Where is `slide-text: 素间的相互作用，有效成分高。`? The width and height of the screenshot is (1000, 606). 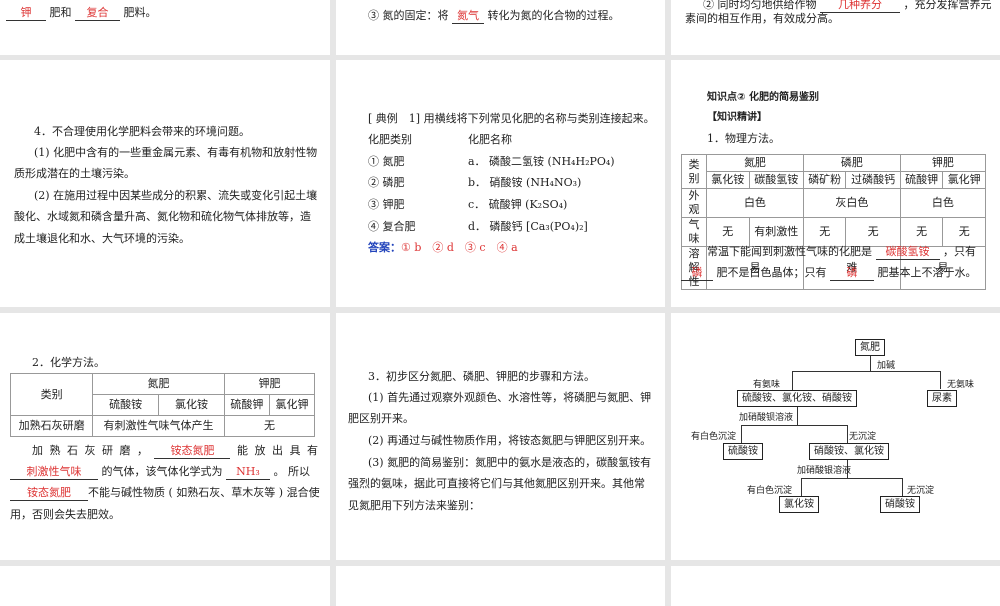
slide-text: 素间的相互作用，有效成分高。 is located at coordinates (762, 18).